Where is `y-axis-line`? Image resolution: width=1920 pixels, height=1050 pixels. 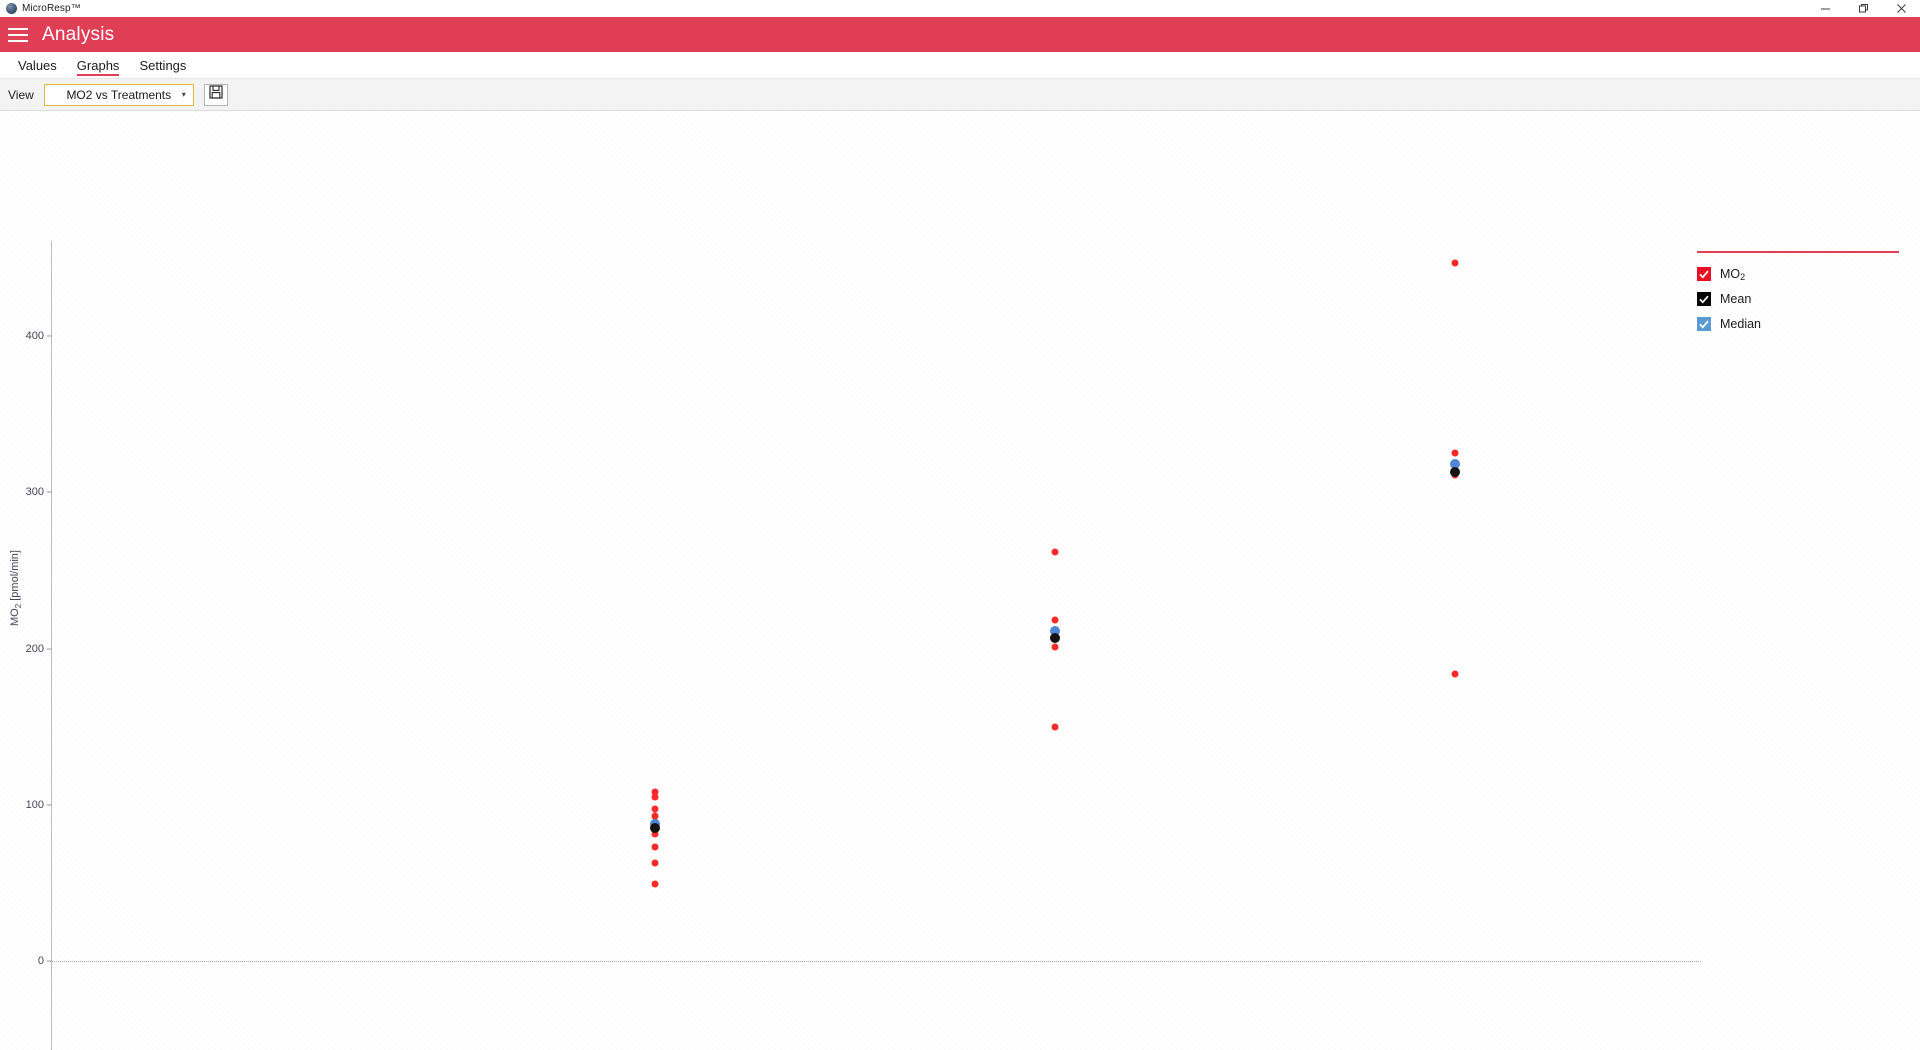 y-axis-line is located at coordinates (51, 645).